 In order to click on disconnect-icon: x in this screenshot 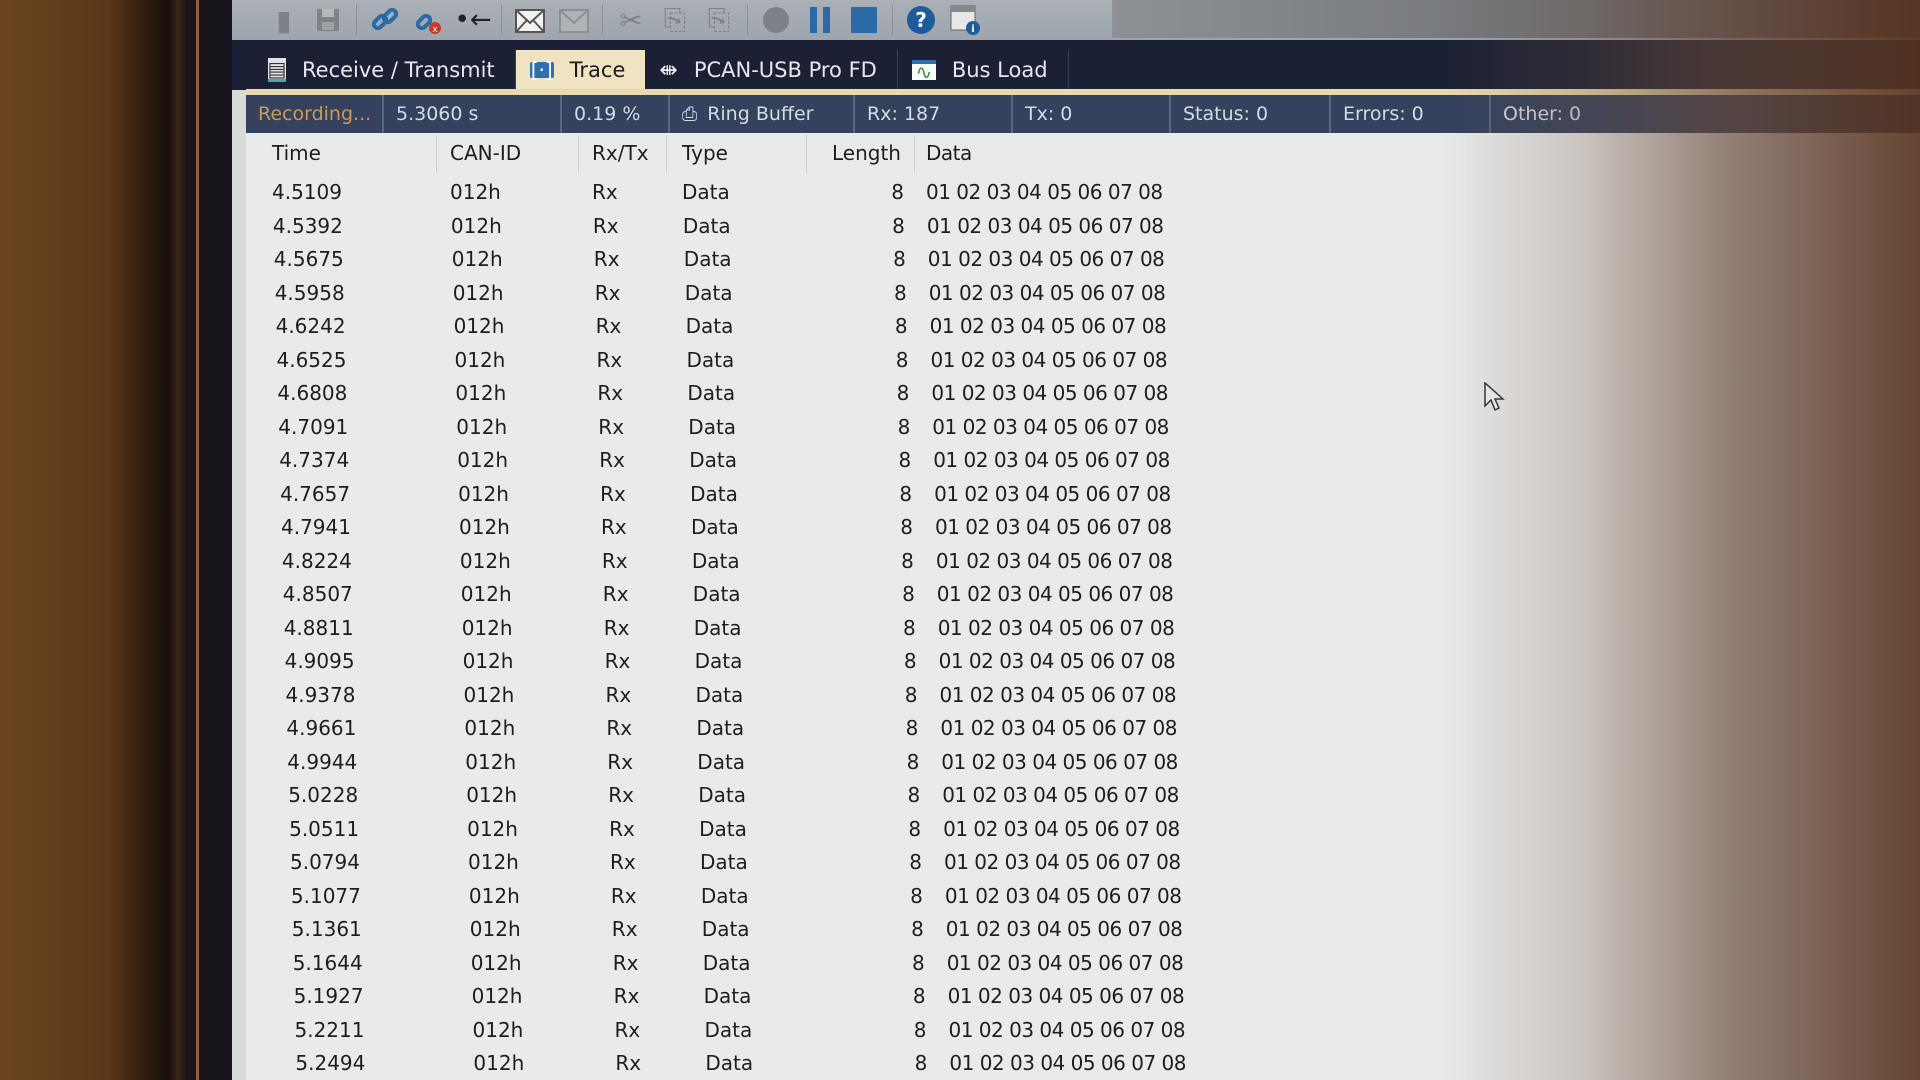, I will do `click(429, 20)`.